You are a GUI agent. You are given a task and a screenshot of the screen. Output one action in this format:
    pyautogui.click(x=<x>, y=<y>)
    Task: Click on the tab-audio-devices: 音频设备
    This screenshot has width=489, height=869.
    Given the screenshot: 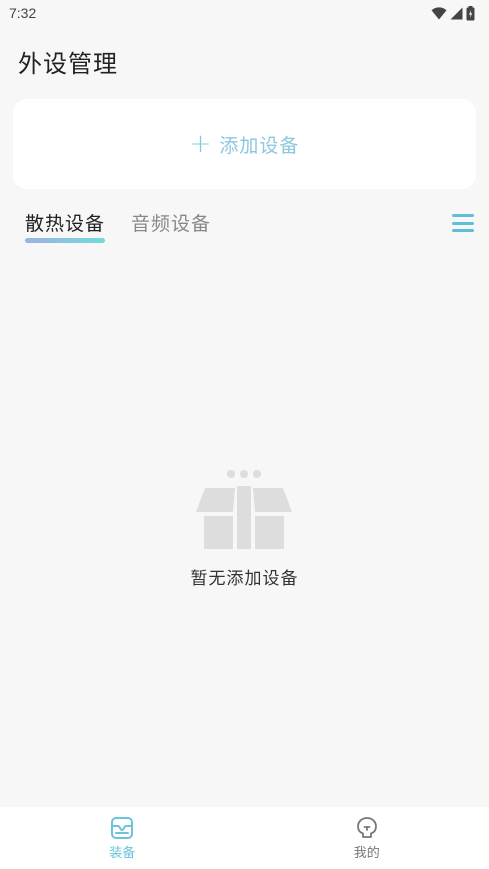 What is the action you would take?
    pyautogui.click(x=171, y=229)
    